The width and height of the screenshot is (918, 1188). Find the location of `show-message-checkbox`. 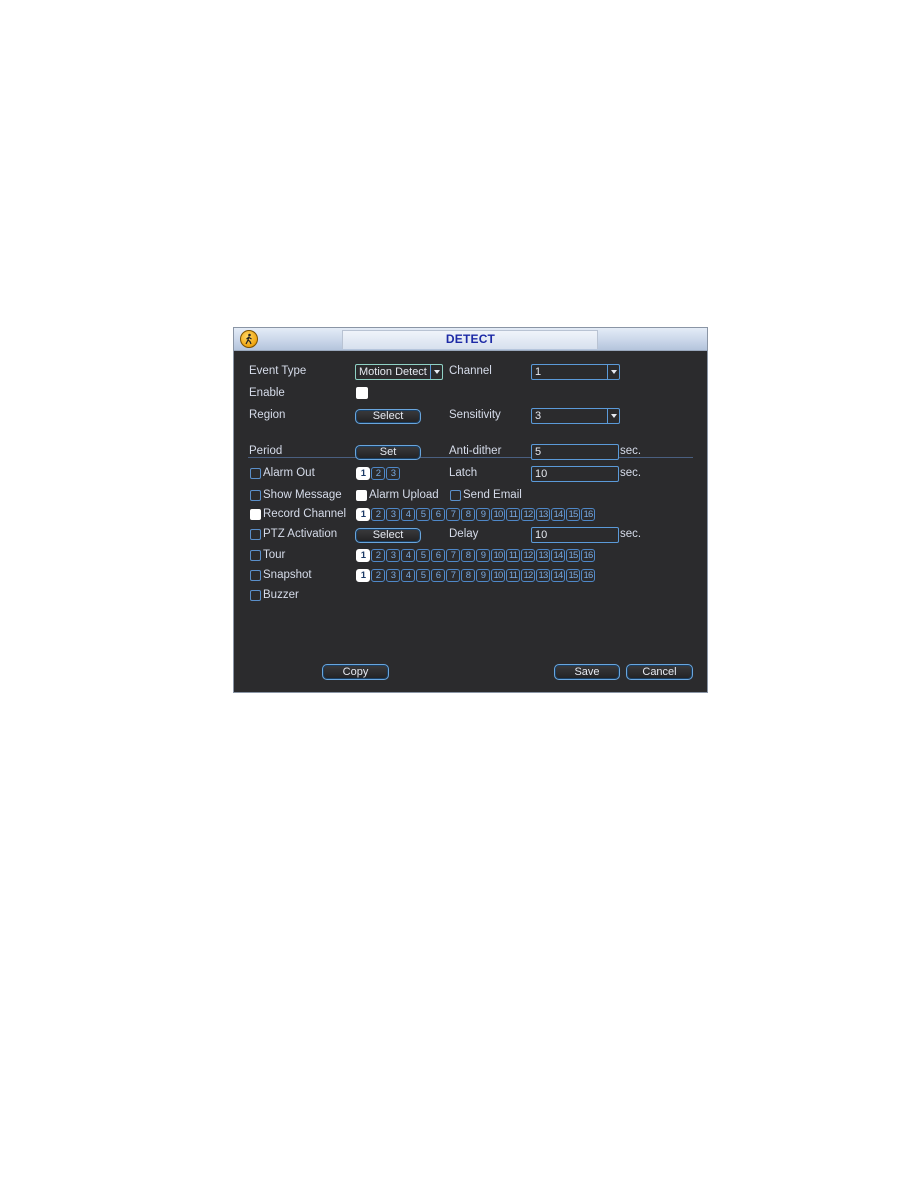

show-message-checkbox is located at coordinates (255, 495).